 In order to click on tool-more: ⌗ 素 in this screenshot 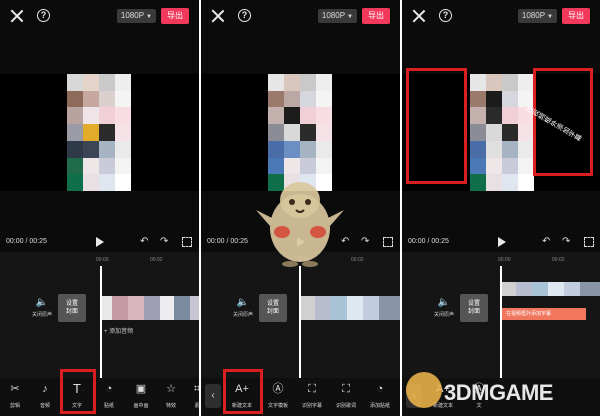, I will do `click(191, 395)`.